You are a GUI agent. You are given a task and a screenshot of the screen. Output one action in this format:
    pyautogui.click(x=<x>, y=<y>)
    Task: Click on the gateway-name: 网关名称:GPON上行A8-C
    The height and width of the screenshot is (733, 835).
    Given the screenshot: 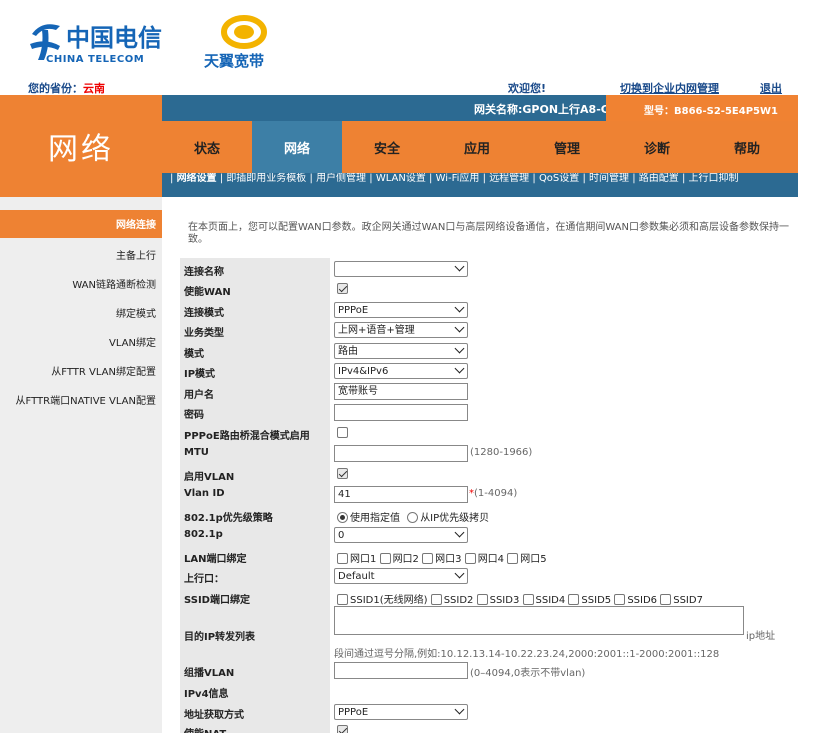 What is the action you would take?
    pyautogui.click(x=541, y=109)
    